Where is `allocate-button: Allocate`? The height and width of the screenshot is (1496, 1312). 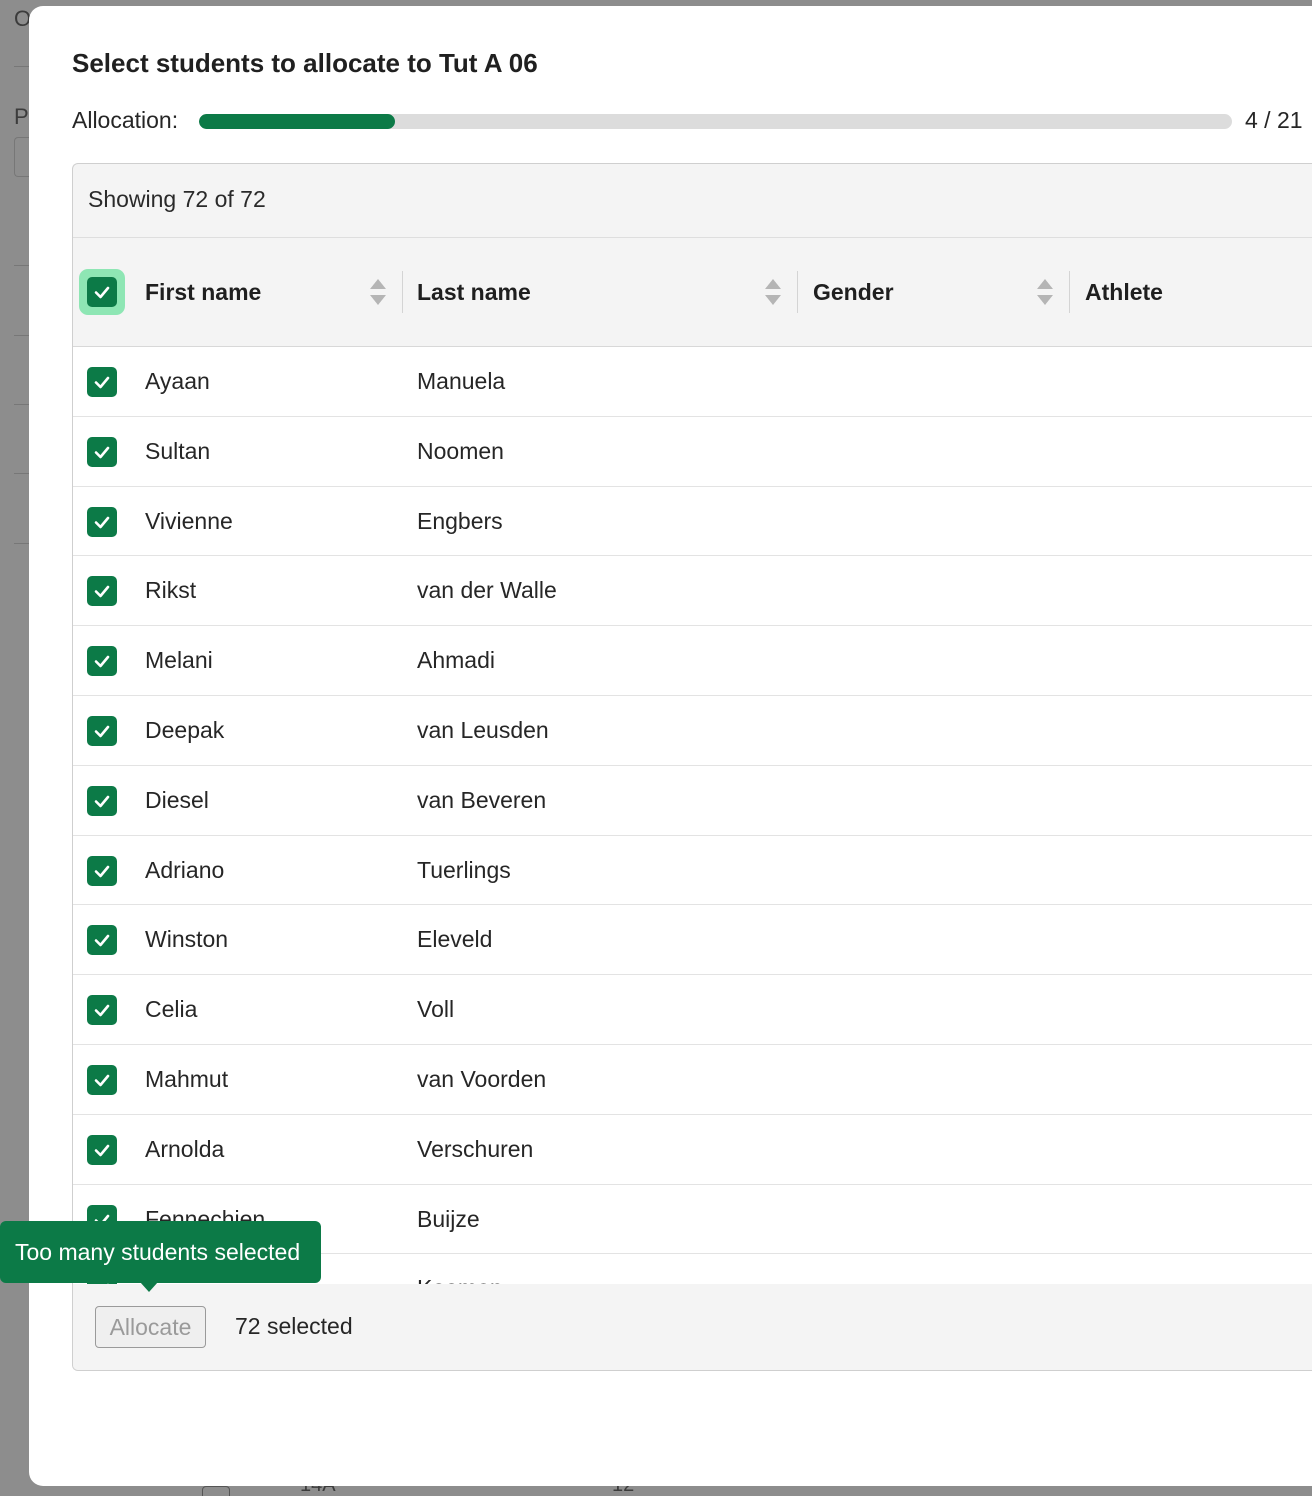
allocate-button: Allocate is located at coordinates (150, 1327).